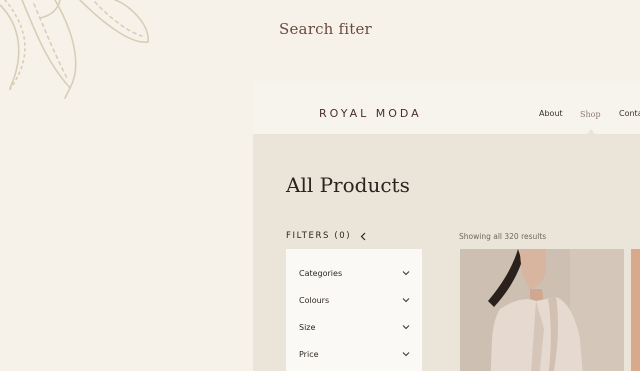  Describe the element at coordinates (354, 273) in the screenshot. I see `filter-categories: Categories` at that location.